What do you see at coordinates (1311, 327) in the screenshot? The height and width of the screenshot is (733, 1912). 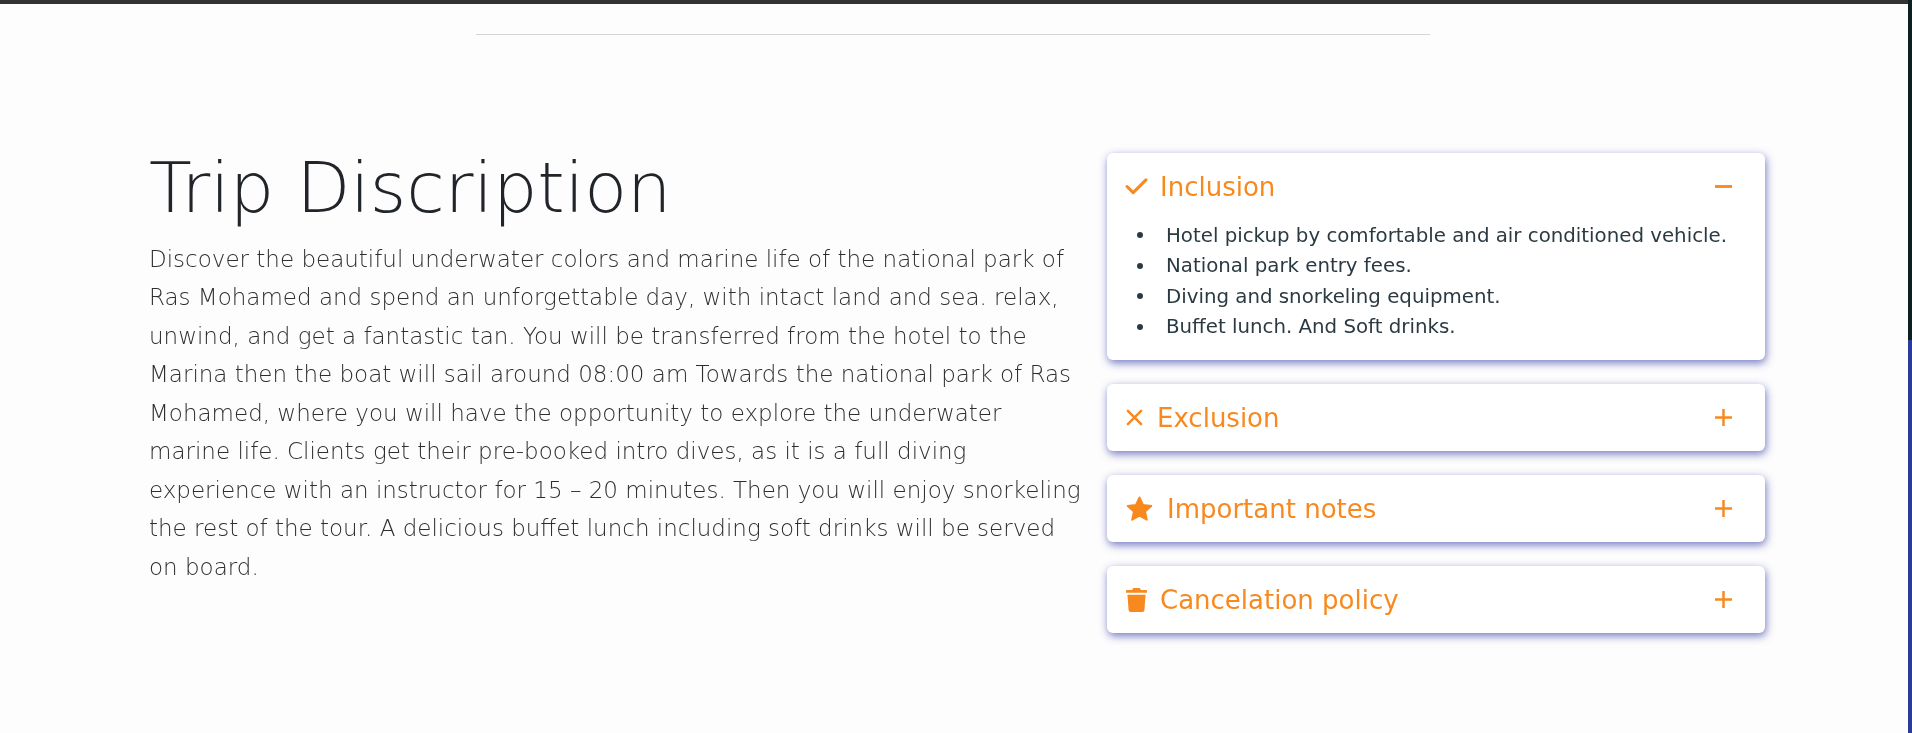 I see `list-item-text: Buffet lunch. And Soft drinks.` at bounding box center [1311, 327].